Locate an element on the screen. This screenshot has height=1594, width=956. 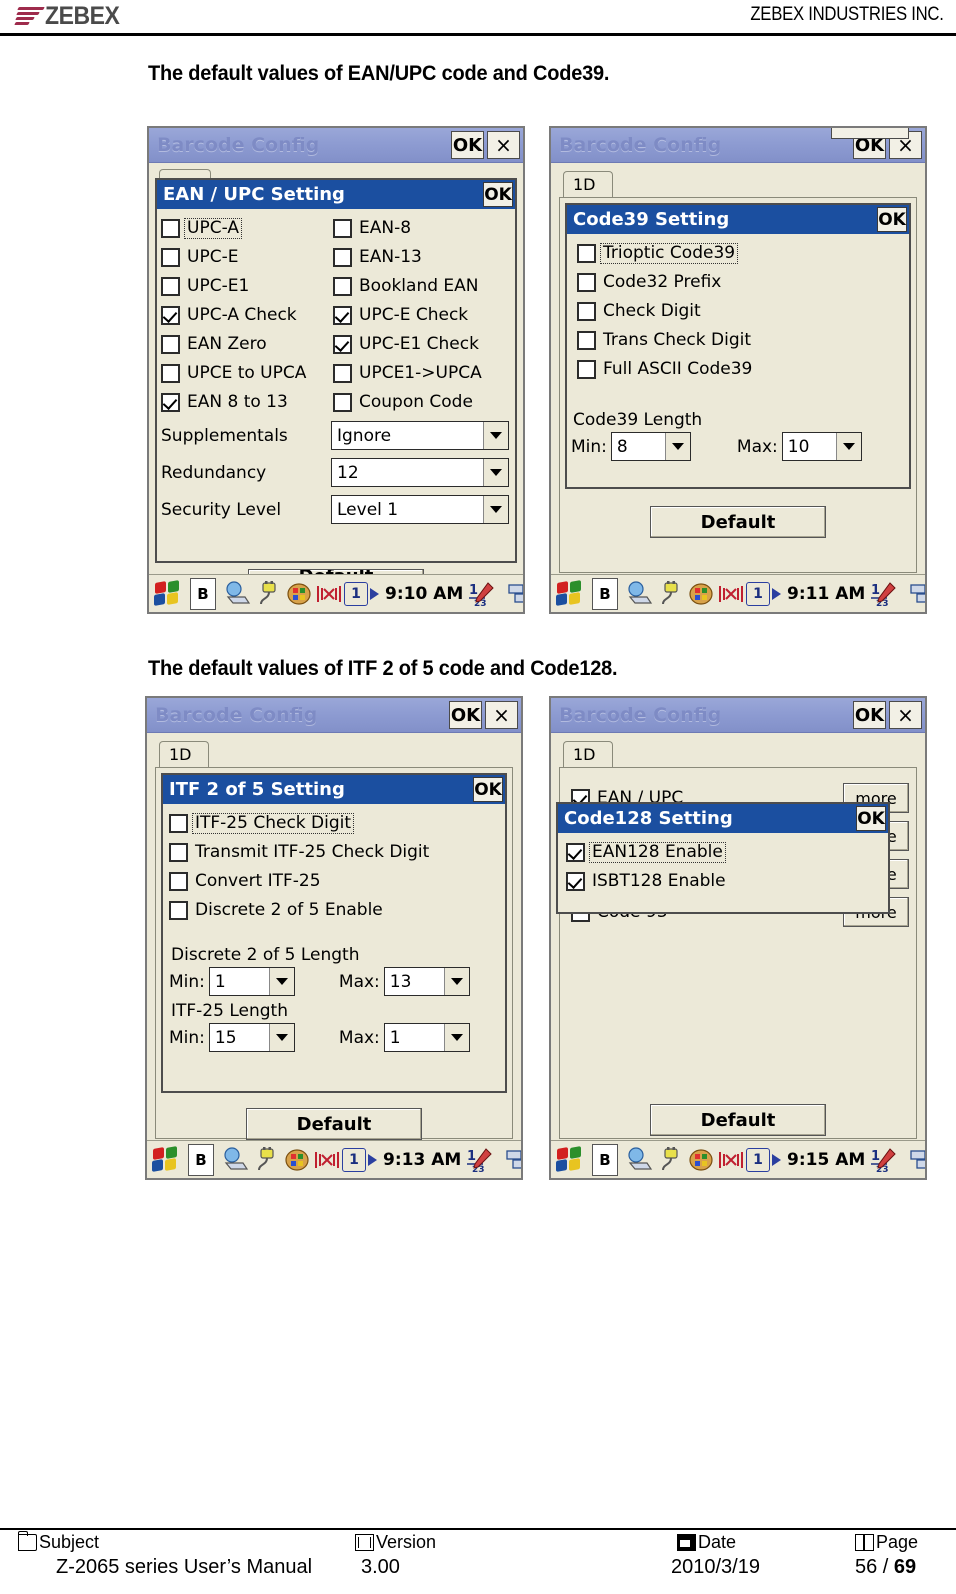
checkbox-row: EAN128 Enable is located at coordinates (725, 852).